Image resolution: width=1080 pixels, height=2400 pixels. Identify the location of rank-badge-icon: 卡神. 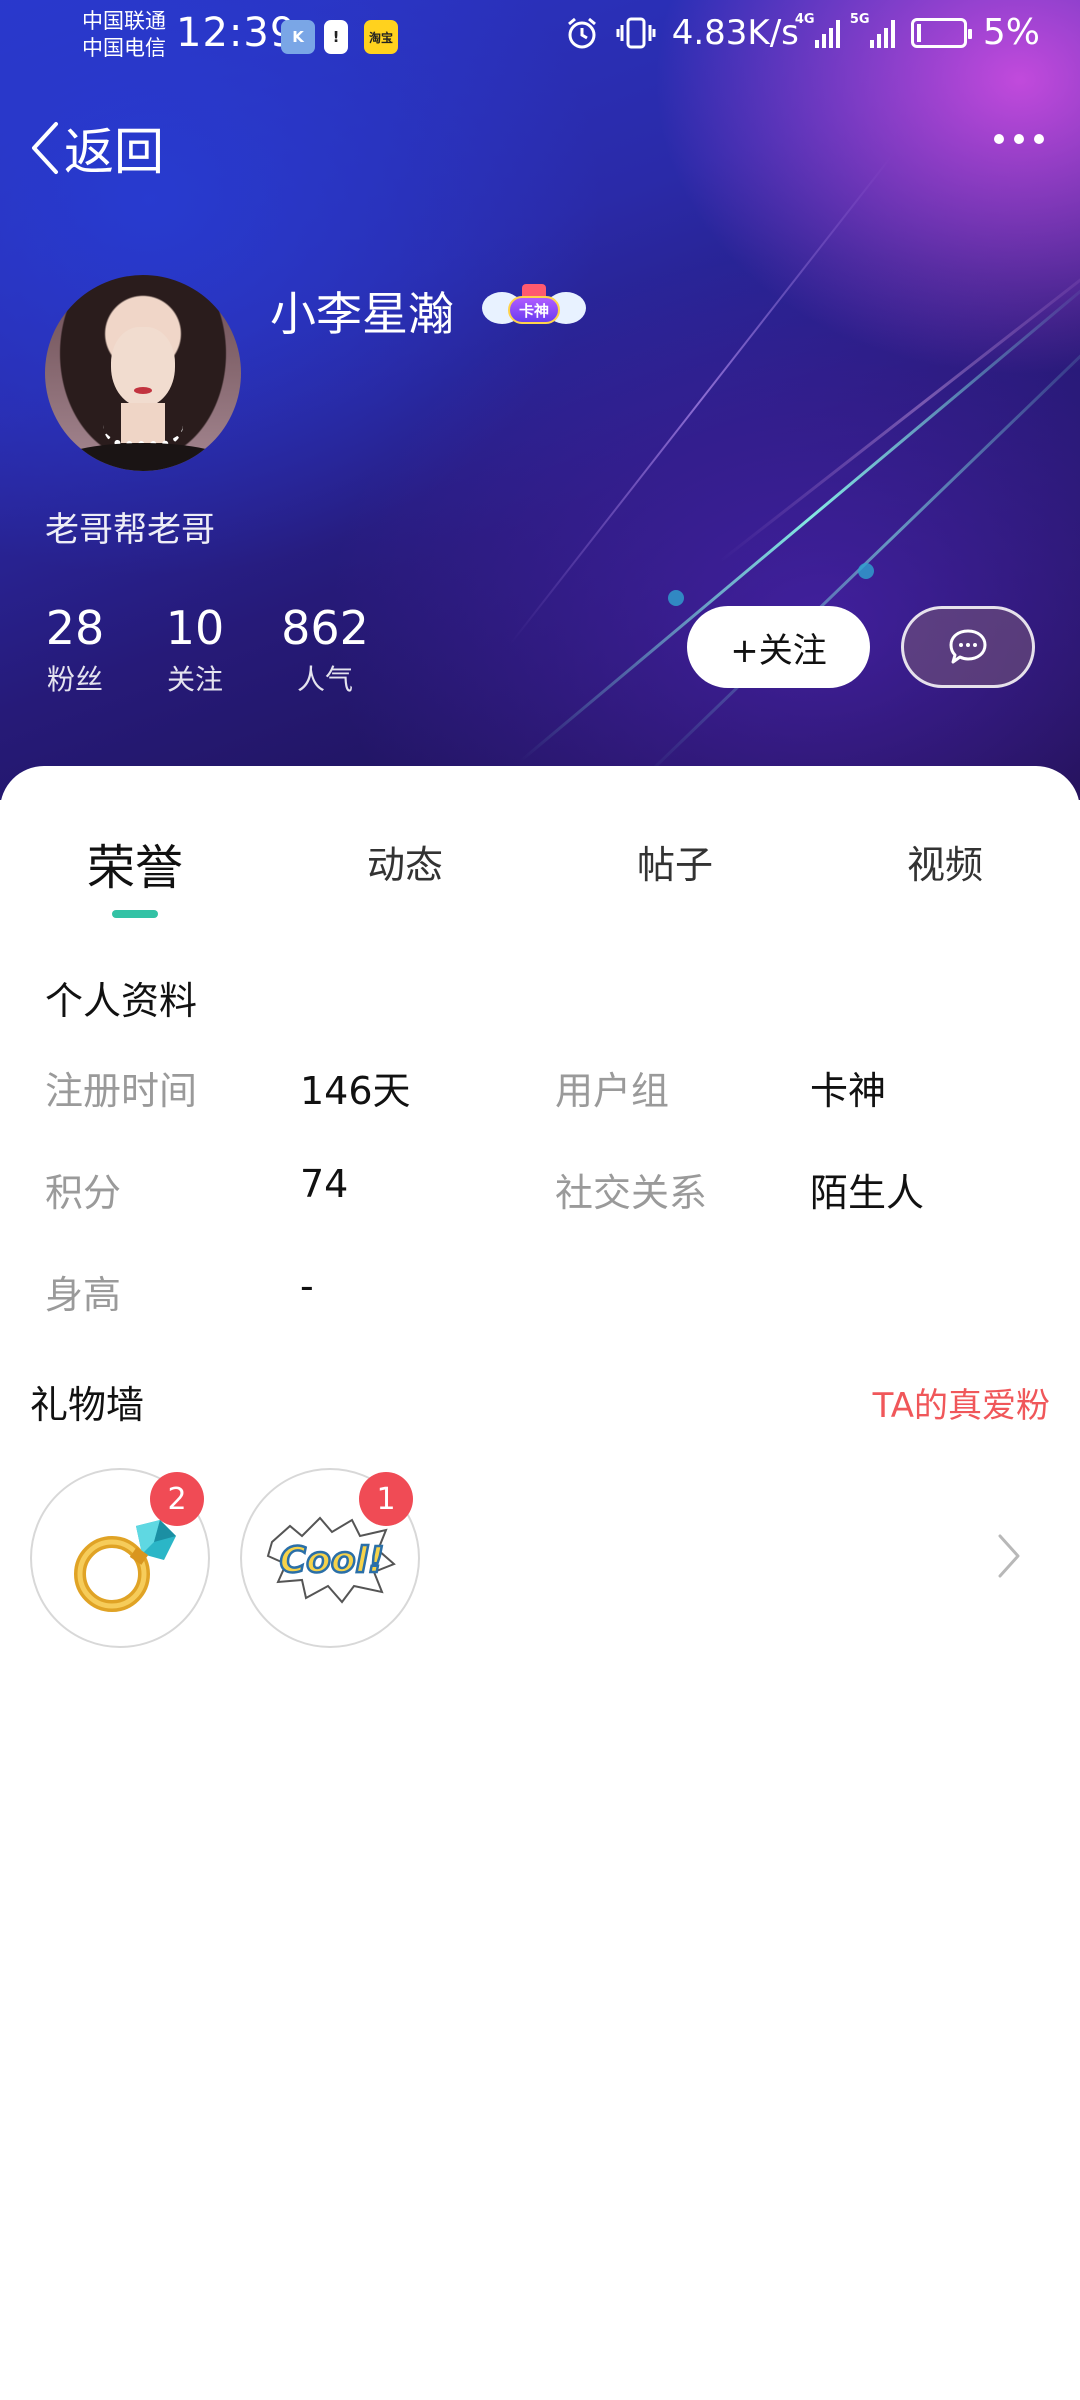
(534, 308).